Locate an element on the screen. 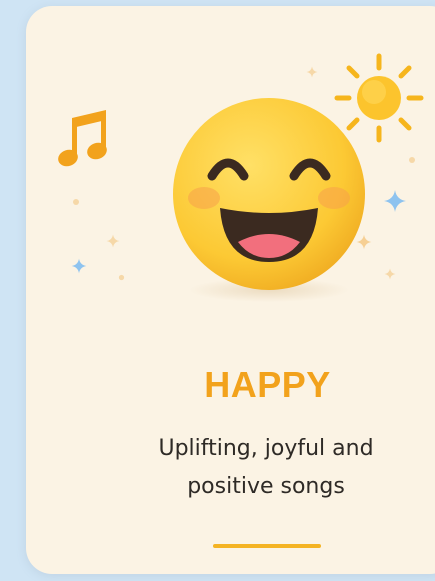  mood-title: HAPPY is located at coordinates (267, 384).